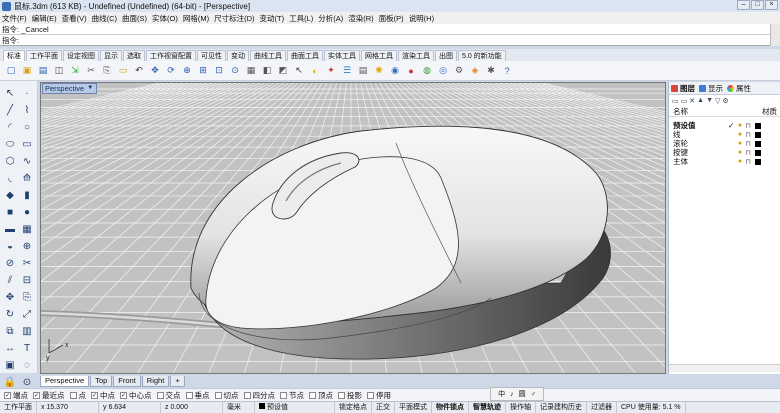  I want to click on osnap-7: 切点, so click(226, 395).